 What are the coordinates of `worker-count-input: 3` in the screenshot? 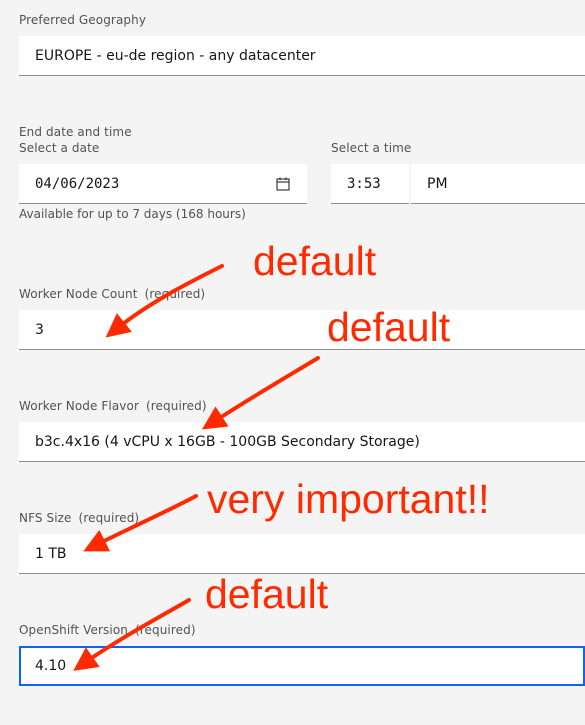 It's located at (302, 330).